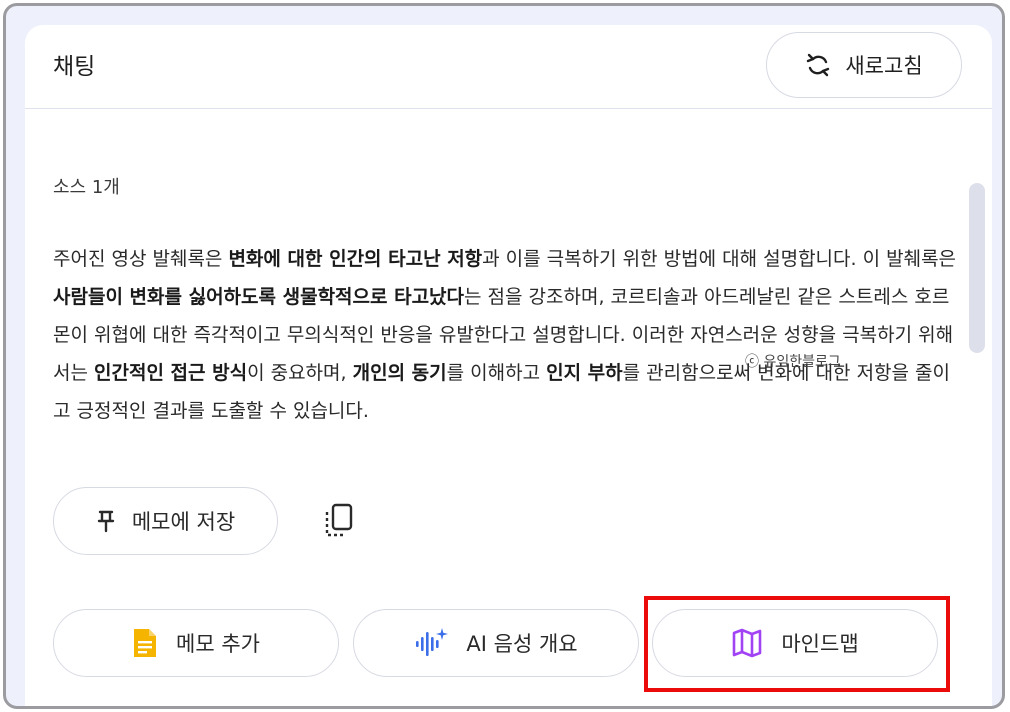 The height and width of the screenshot is (712, 1010). What do you see at coordinates (74, 67) in the screenshot?
I see `panel-title: 채팅` at bounding box center [74, 67].